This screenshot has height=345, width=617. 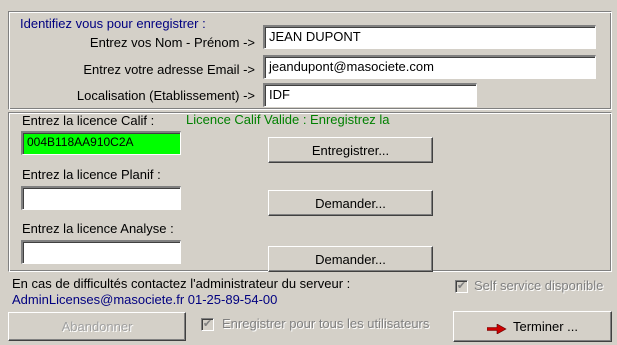 What do you see at coordinates (165, 95) in the screenshot?
I see `location-label: Localisation (Etablissement) ->` at bounding box center [165, 95].